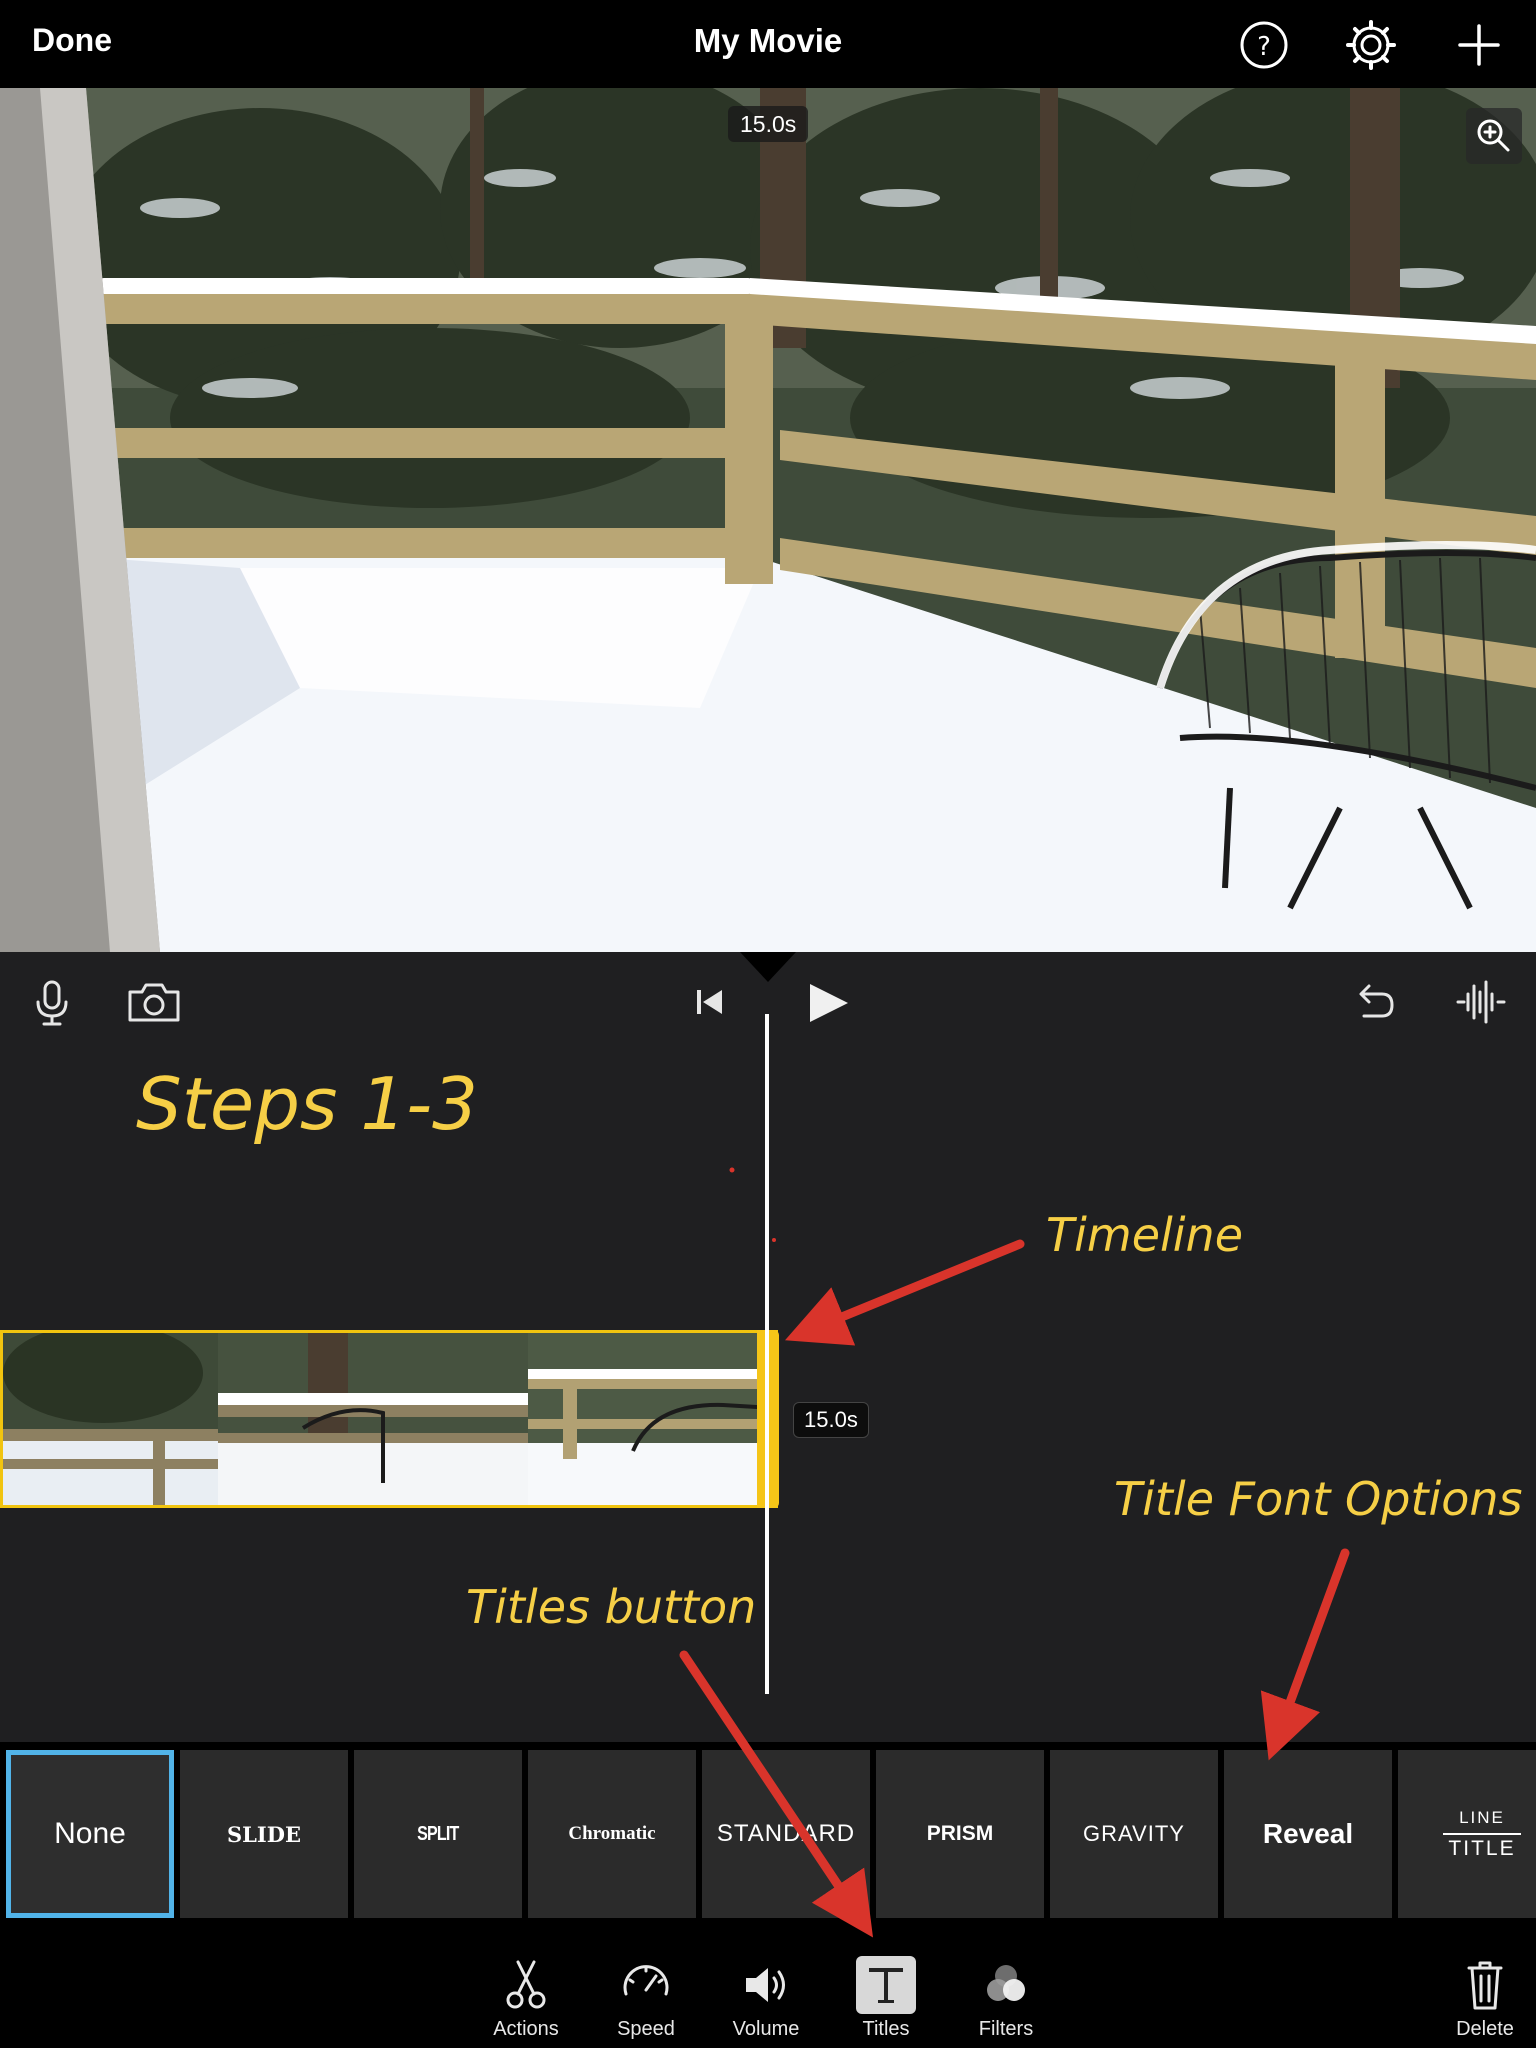 This screenshot has height=2048, width=1536. Describe the element at coordinates (1006, 2029) in the screenshot. I see `filters-label: Filters` at that location.